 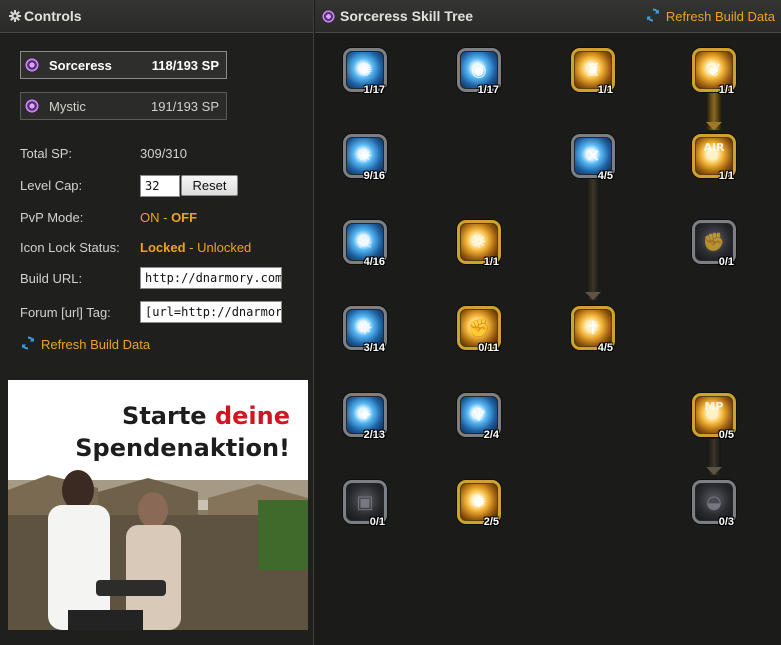 What do you see at coordinates (160, 186) in the screenshot?
I see `level-cap-input: 32` at bounding box center [160, 186].